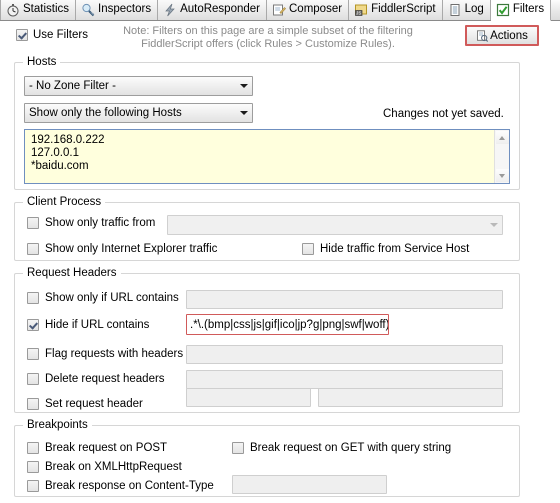 The width and height of the screenshot is (560, 503). What do you see at coordinates (33, 467) in the screenshot?
I see `break-on-xmlhttprequest-checkbox` at bounding box center [33, 467].